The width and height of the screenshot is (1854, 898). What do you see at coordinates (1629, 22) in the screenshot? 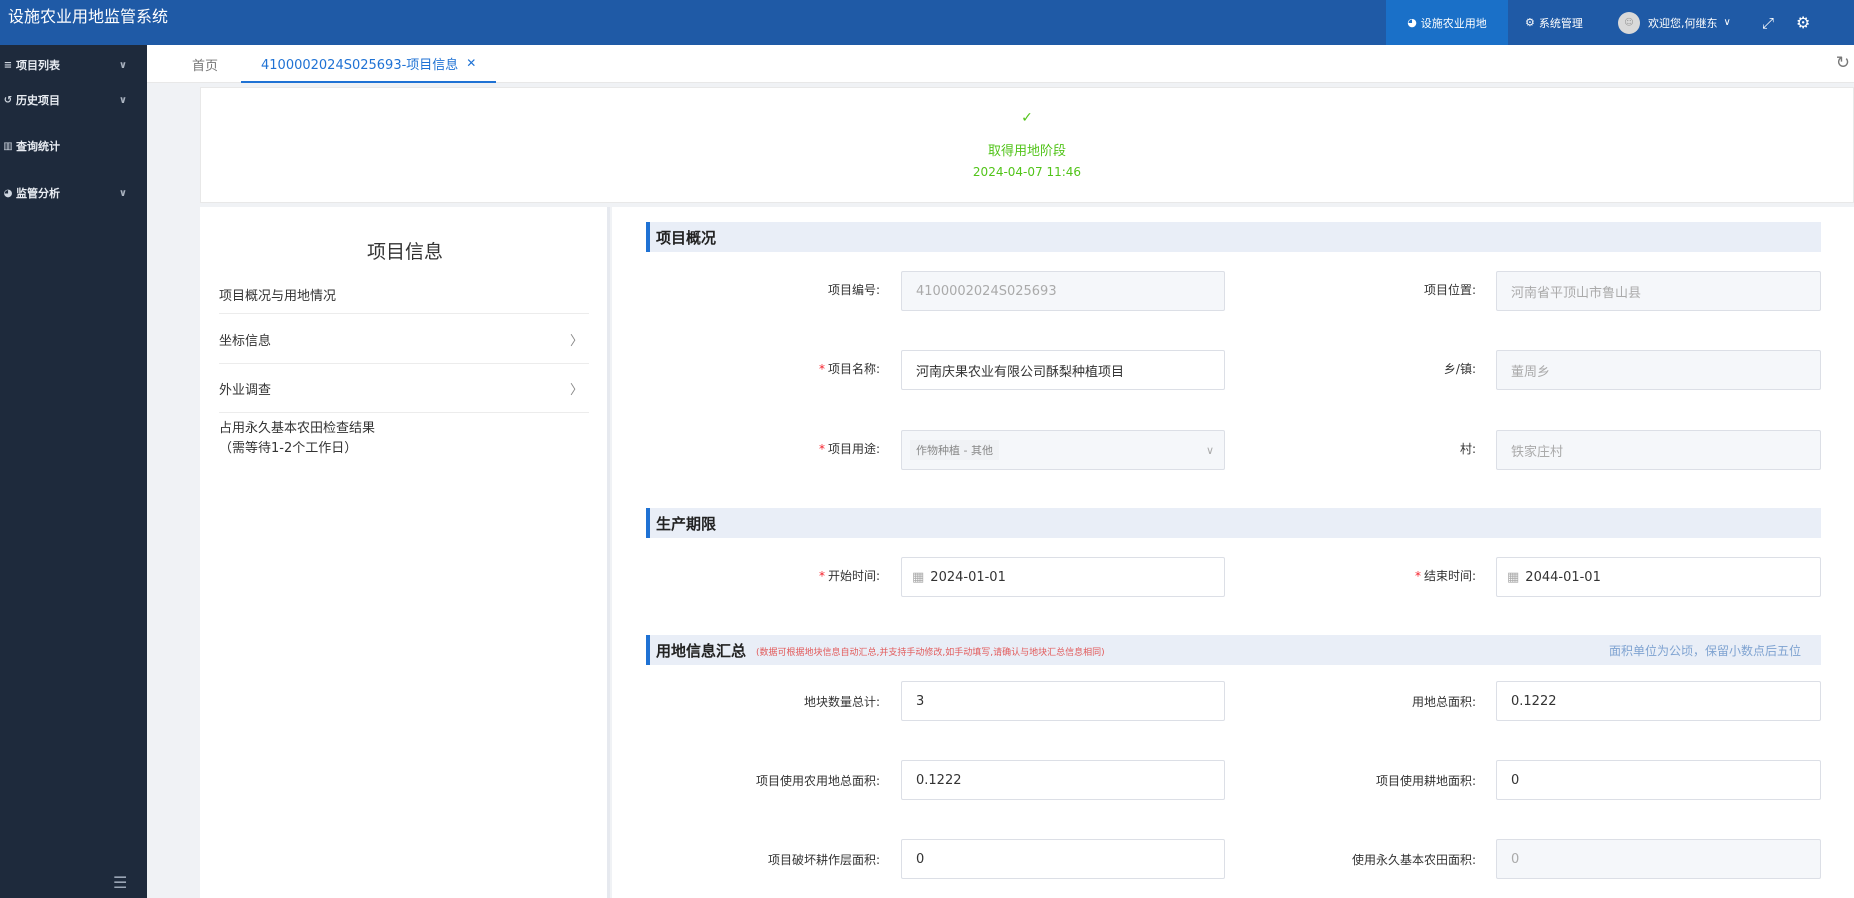
I see `avatar: ☺` at bounding box center [1629, 22].